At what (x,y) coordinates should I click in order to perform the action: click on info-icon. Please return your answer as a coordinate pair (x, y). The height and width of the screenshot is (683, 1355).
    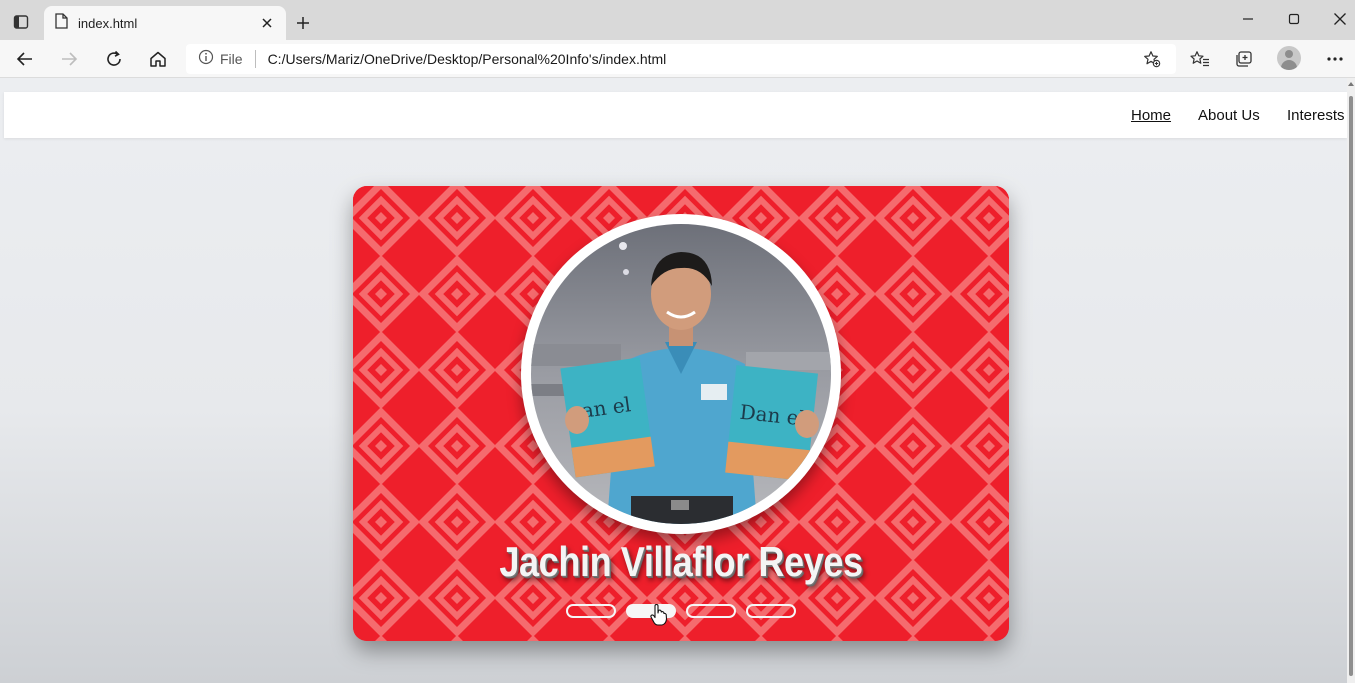
    Looking at the image, I should click on (206, 59).